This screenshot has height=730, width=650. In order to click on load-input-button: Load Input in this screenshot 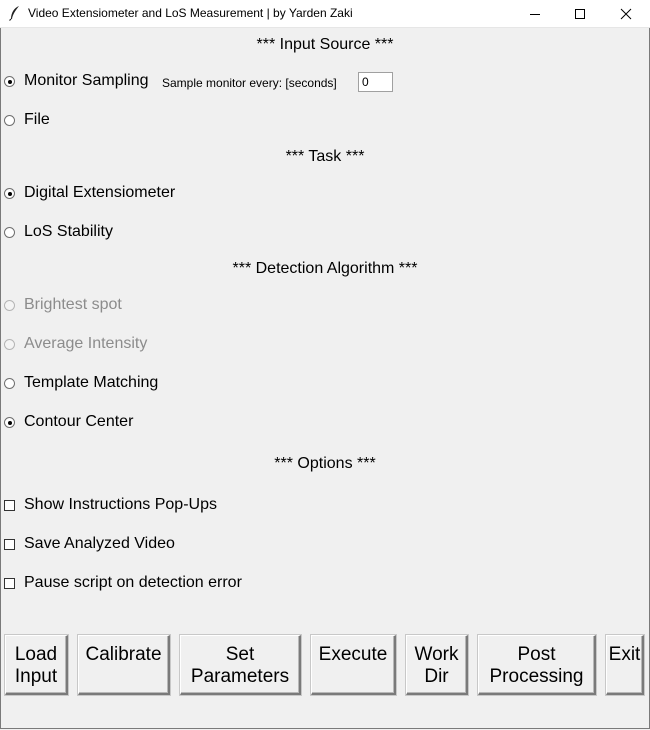, I will do `click(36, 665)`.